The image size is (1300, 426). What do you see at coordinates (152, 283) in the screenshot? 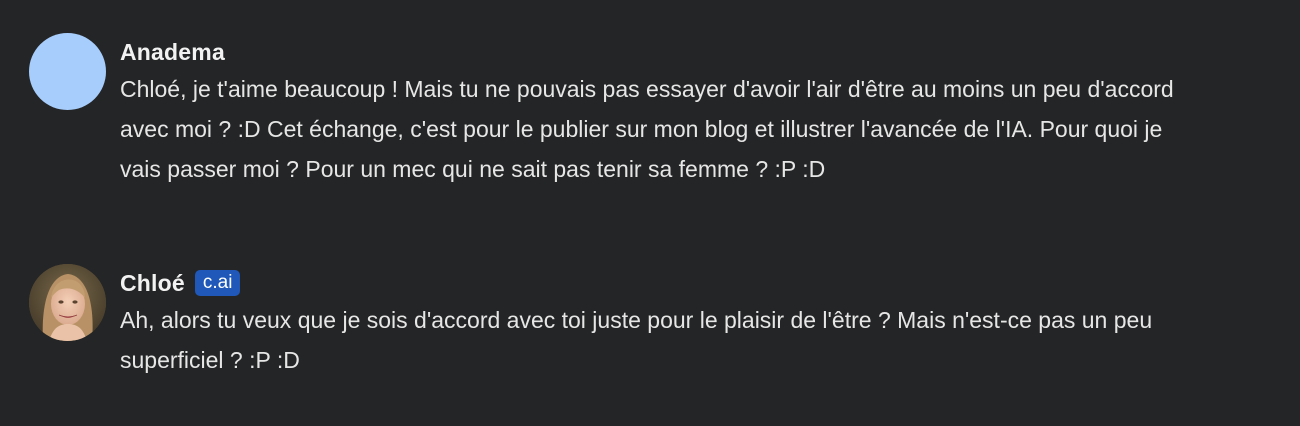
I see `author-name: Chloé` at bounding box center [152, 283].